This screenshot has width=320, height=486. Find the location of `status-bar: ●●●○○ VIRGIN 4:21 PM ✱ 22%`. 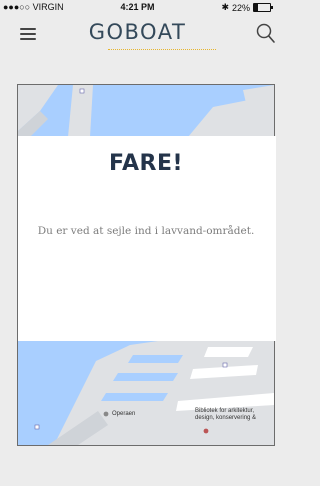

status-bar: ●●●○○ VIRGIN 4:21 PM ✱ 22% is located at coordinates (137, 8).